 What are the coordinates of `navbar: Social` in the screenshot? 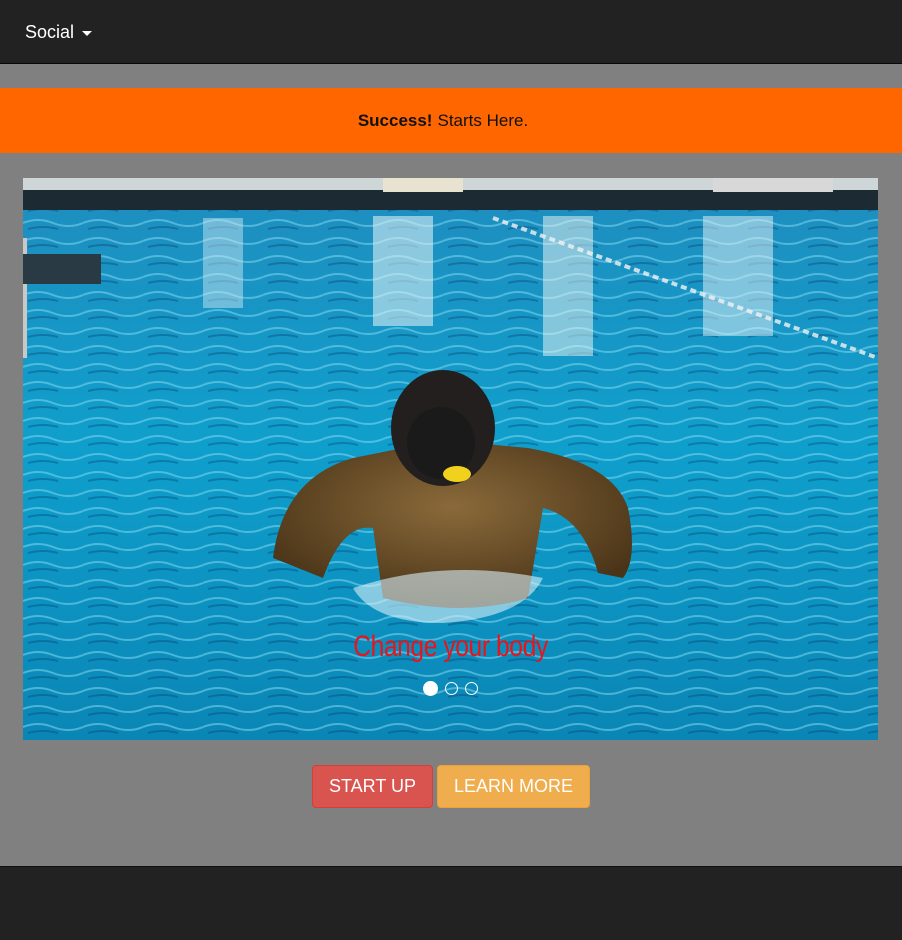 It's located at (451, 32).